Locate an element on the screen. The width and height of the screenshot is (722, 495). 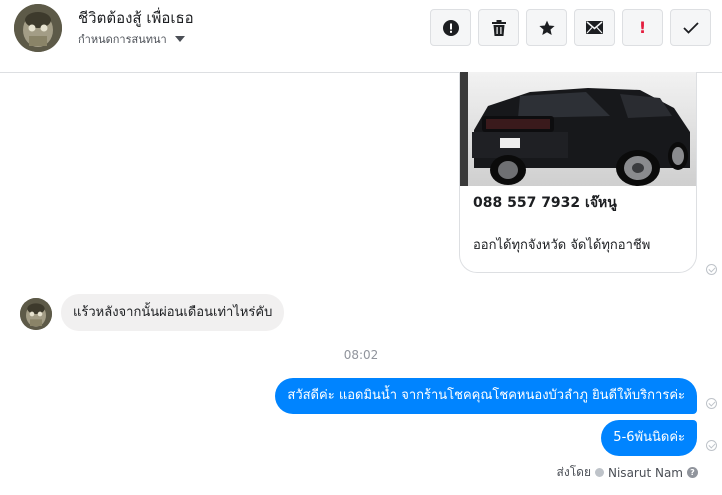
mark-spam-button: ! is located at coordinates (642, 27).